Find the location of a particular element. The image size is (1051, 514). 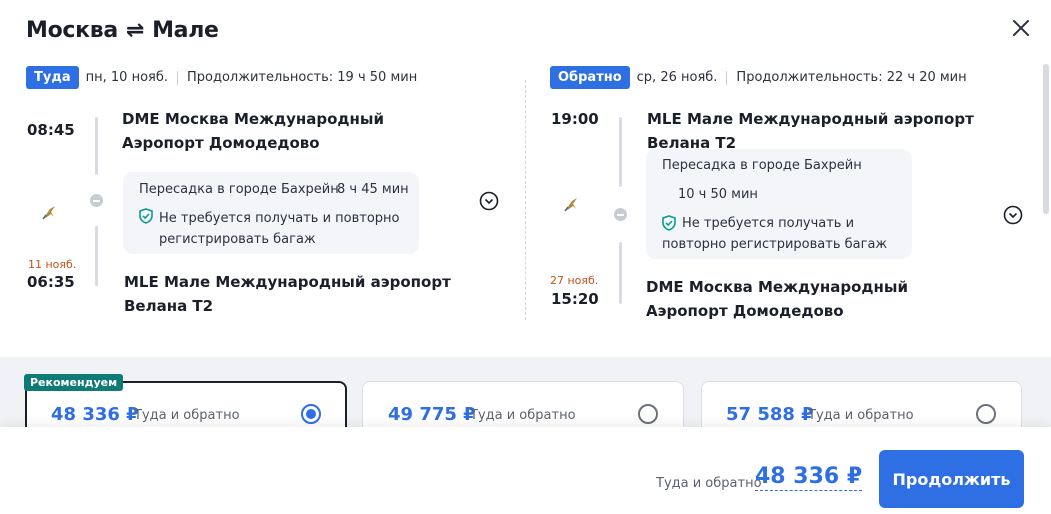

transfer-duration: 10 ч 50 мин is located at coordinates (718, 194).